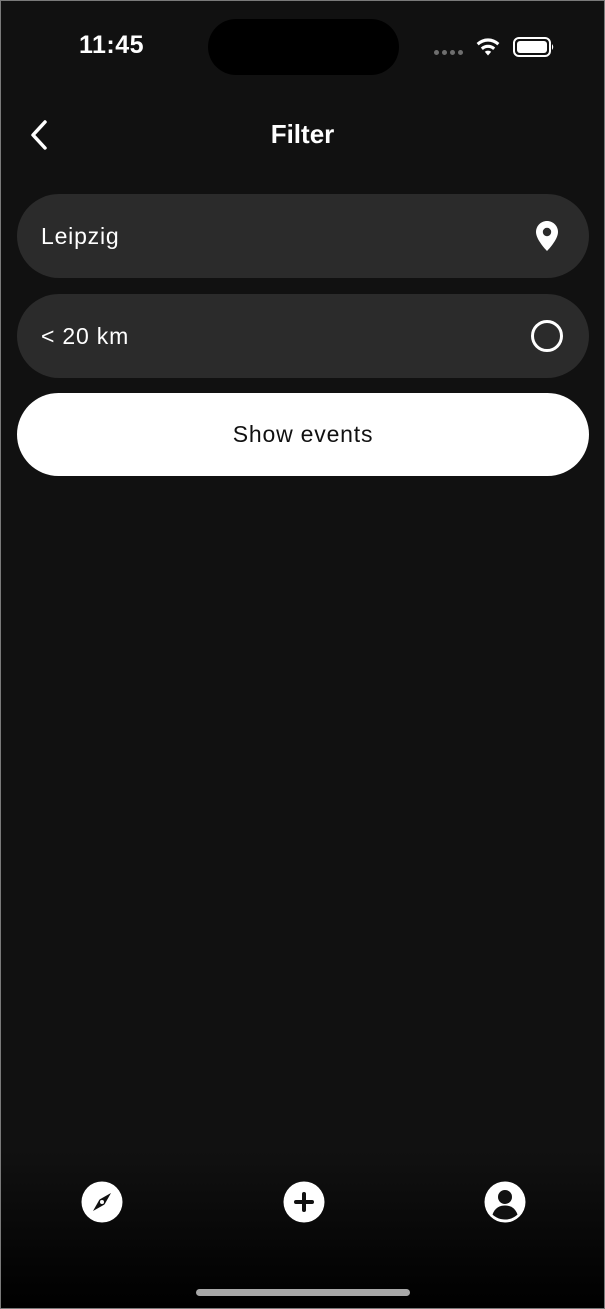  What do you see at coordinates (85, 335) in the screenshot?
I see `radius-value: < 20 km` at bounding box center [85, 335].